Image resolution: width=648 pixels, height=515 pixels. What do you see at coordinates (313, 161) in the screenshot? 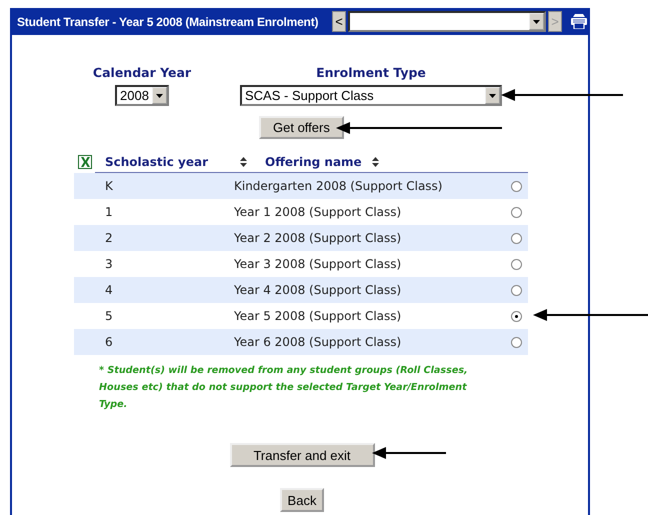
I see `column-header: Offering name` at bounding box center [313, 161].